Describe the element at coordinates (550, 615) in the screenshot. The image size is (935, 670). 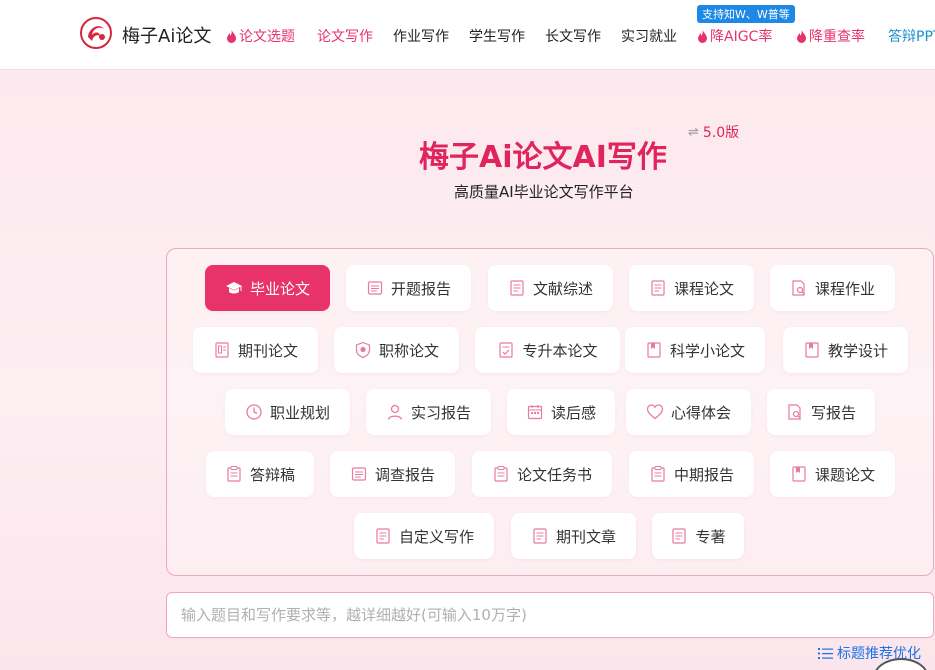
I see `topic-input` at that location.